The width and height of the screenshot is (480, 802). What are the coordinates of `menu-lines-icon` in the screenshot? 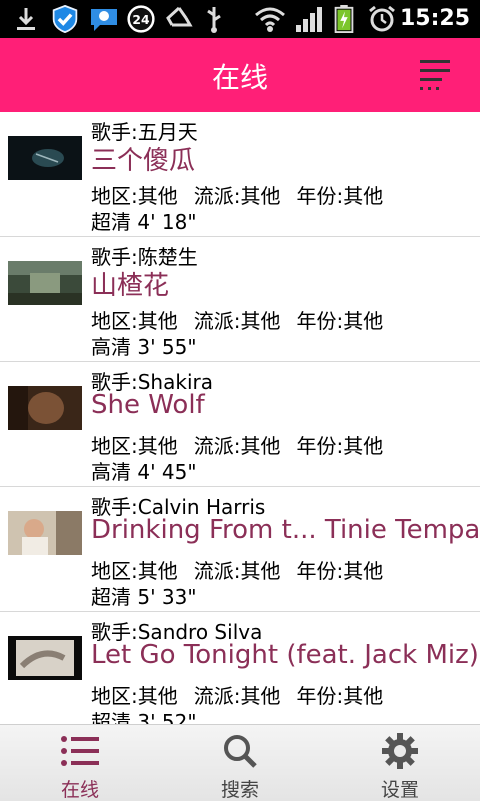 It's located at (435, 75).